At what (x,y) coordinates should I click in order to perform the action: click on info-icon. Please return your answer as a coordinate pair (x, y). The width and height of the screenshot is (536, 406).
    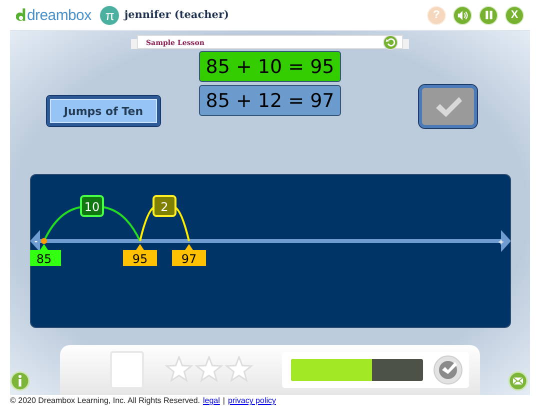
    Looking at the image, I should click on (20, 381).